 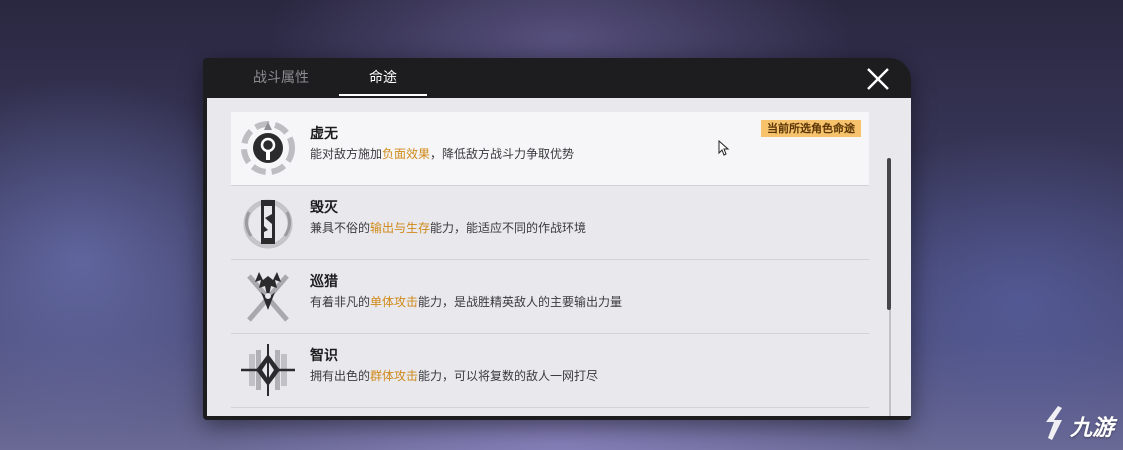 I want to click on scrollbar-thumb, so click(x=889, y=234).